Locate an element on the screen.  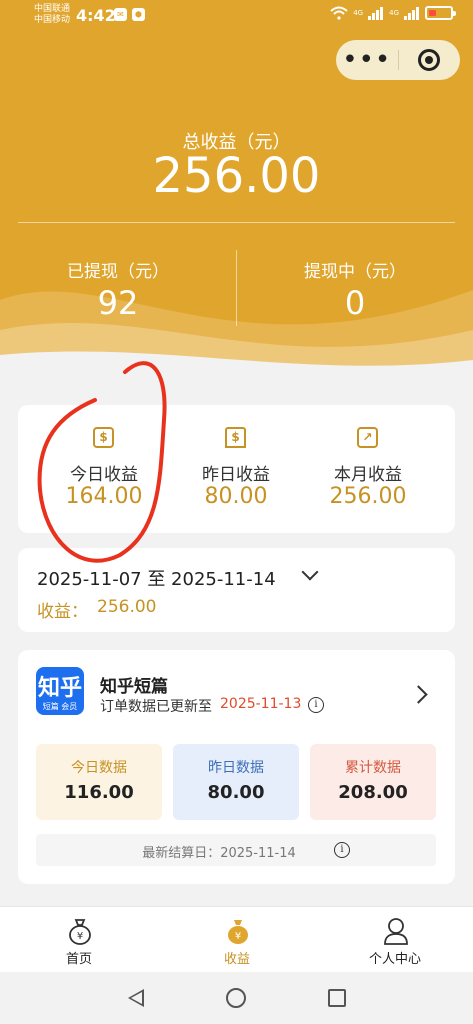
carrier-info: 中国联通 中国移动 is located at coordinates (52, 15).